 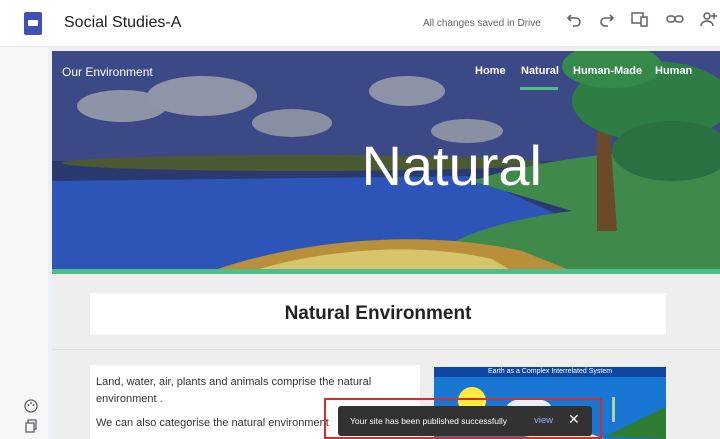 I want to click on redo-icon, so click(x=607, y=22).